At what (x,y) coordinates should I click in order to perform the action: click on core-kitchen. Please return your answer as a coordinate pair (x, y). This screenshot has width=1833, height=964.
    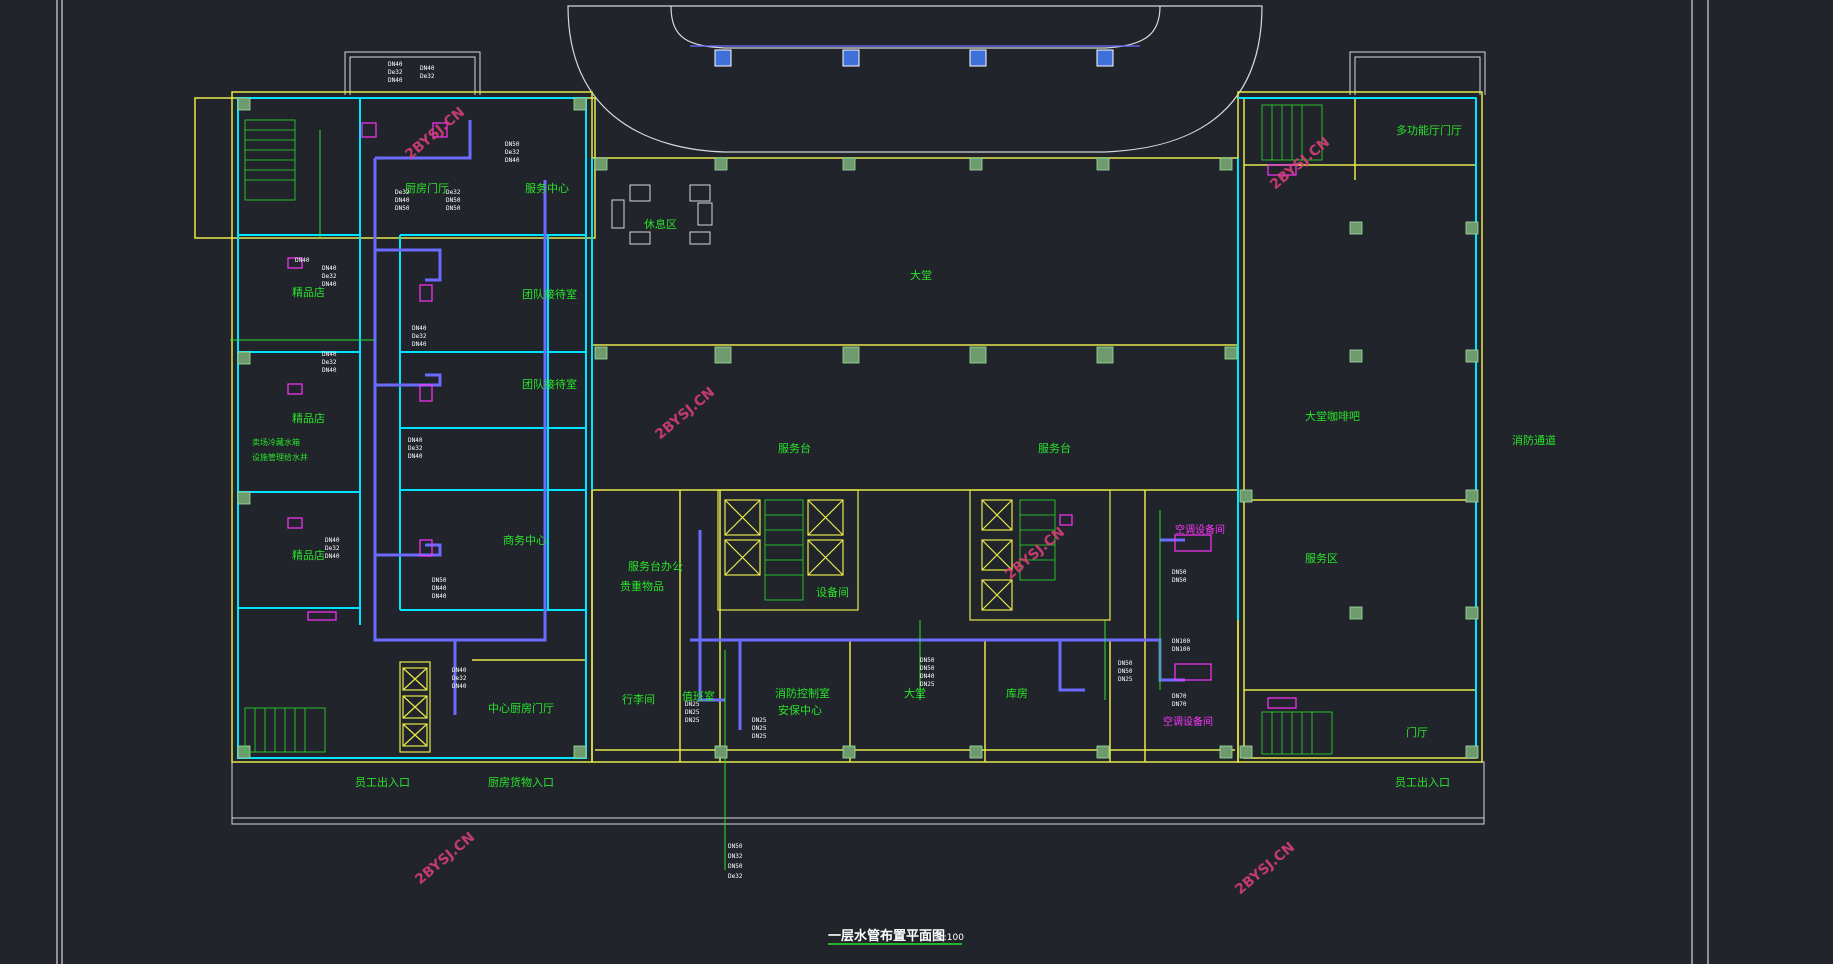
    Looking at the image, I should click on (415, 707).